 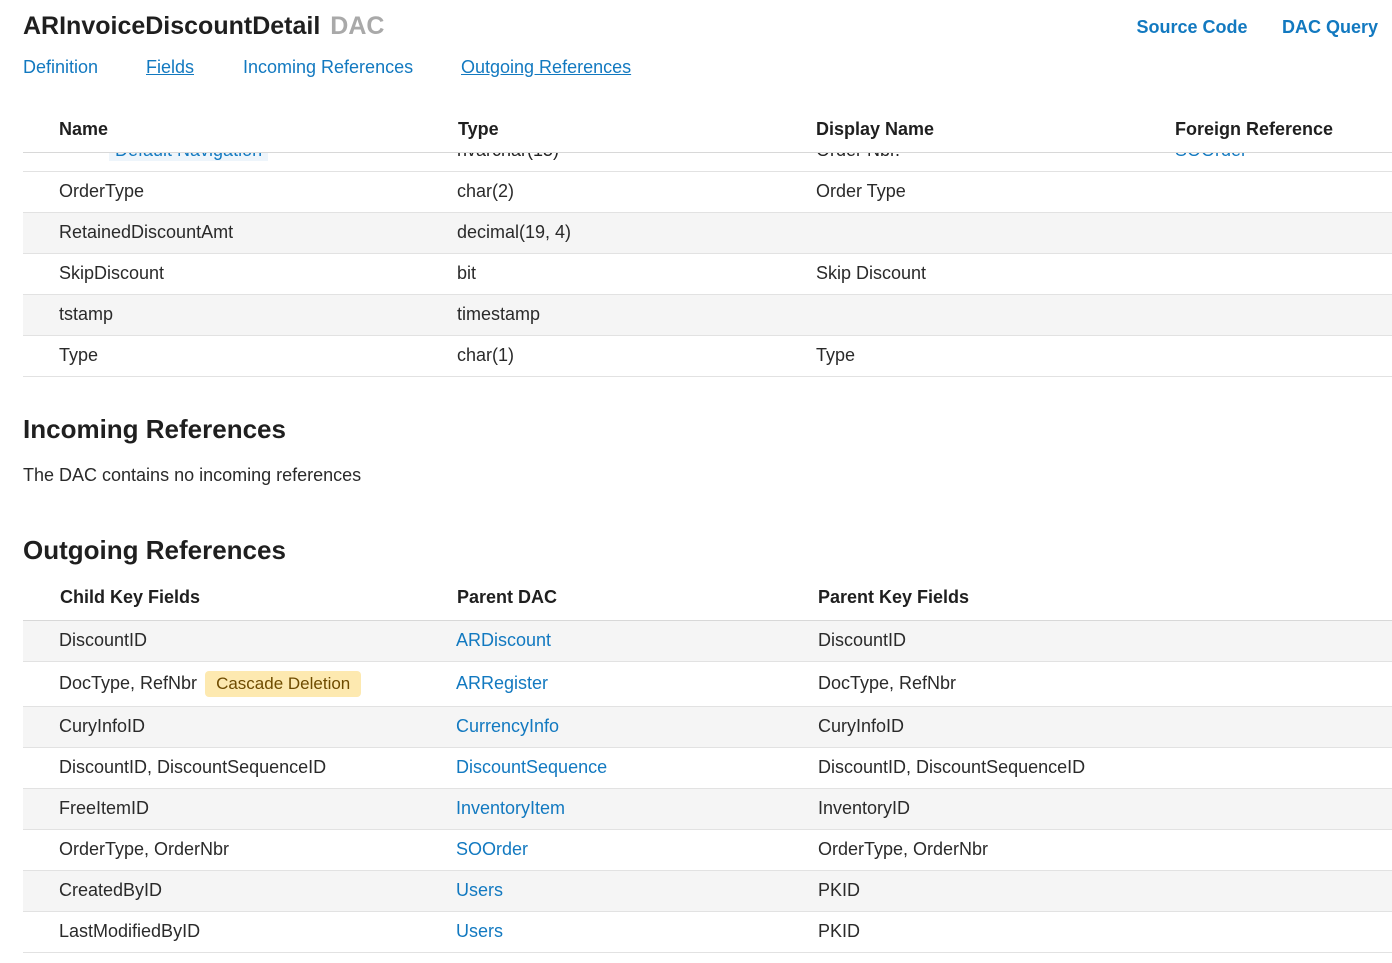 I want to click on parent-key-fields: DocType, RefNbr, so click(x=1104, y=684).